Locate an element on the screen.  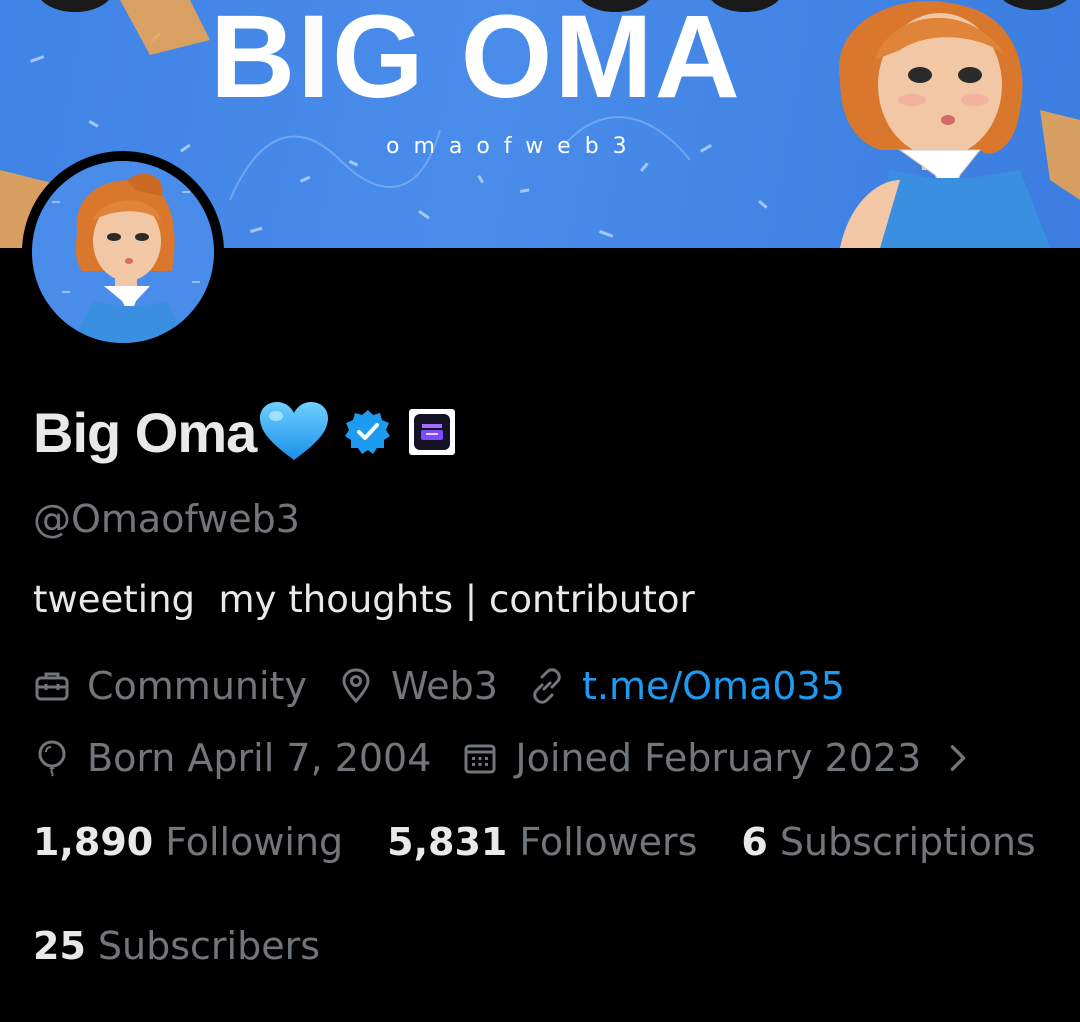
heart-icon is located at coordinates (294, 431).